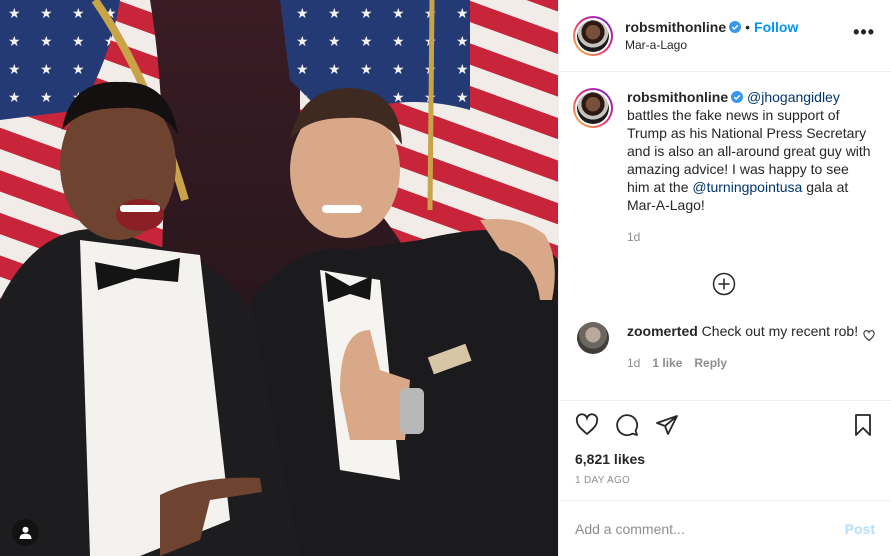 Image resolution: width=891 pixels, height=556 pixels. Describe the element at coordinates (869, 336) in the screenshot. I see `comment-like-heart-icon` at that location.